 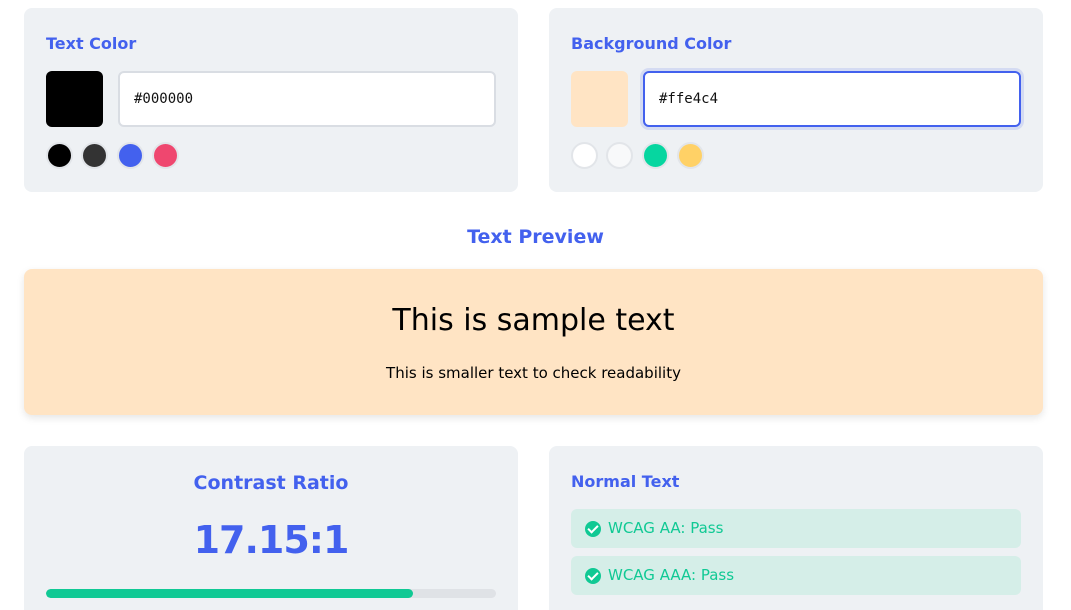 I want to click on text-color-swatch, so click(x=74, y=99).